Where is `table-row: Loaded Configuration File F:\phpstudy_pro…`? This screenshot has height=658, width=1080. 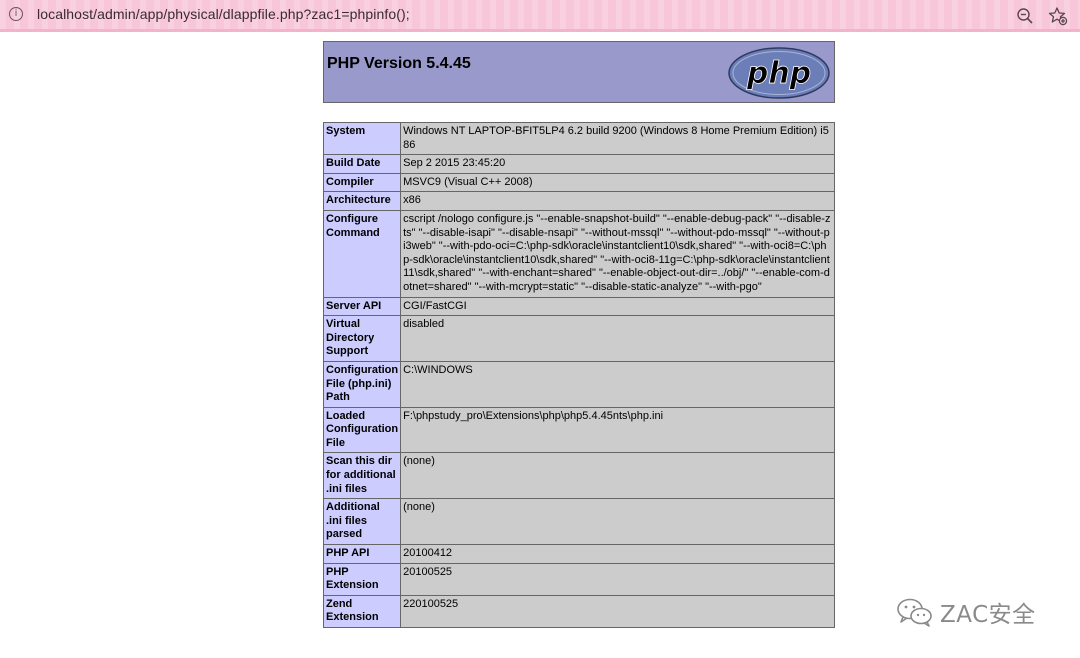
table-row: Loaded Configuration File F:\phpstudy_pro… is located at coordinates (578, 430).